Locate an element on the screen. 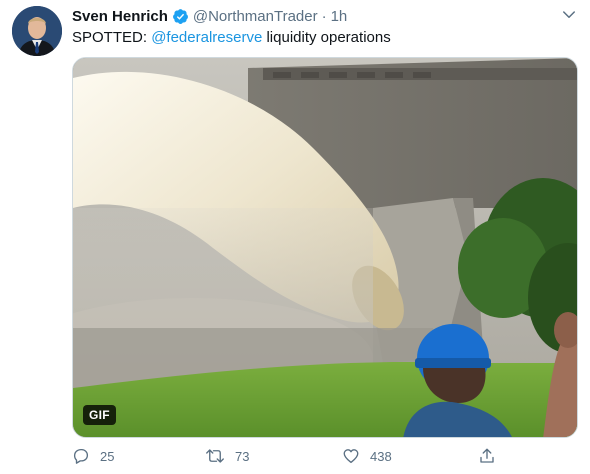  gif-badge: GIF is located at coordinates (99, 415).